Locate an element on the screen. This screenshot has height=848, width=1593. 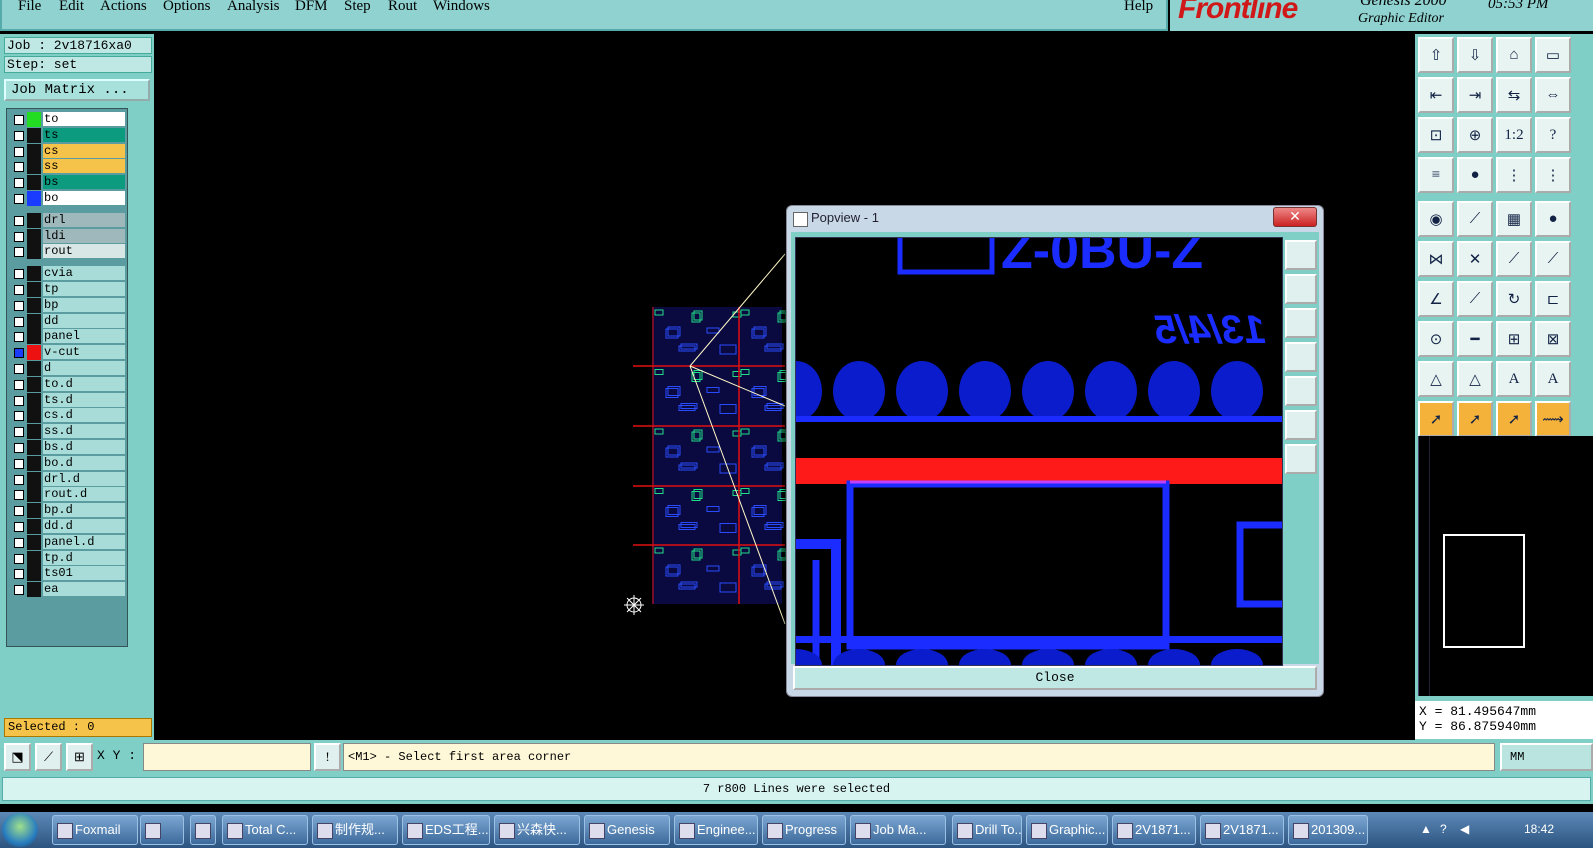
layer-row: tp is located at coordinates (67, 289).